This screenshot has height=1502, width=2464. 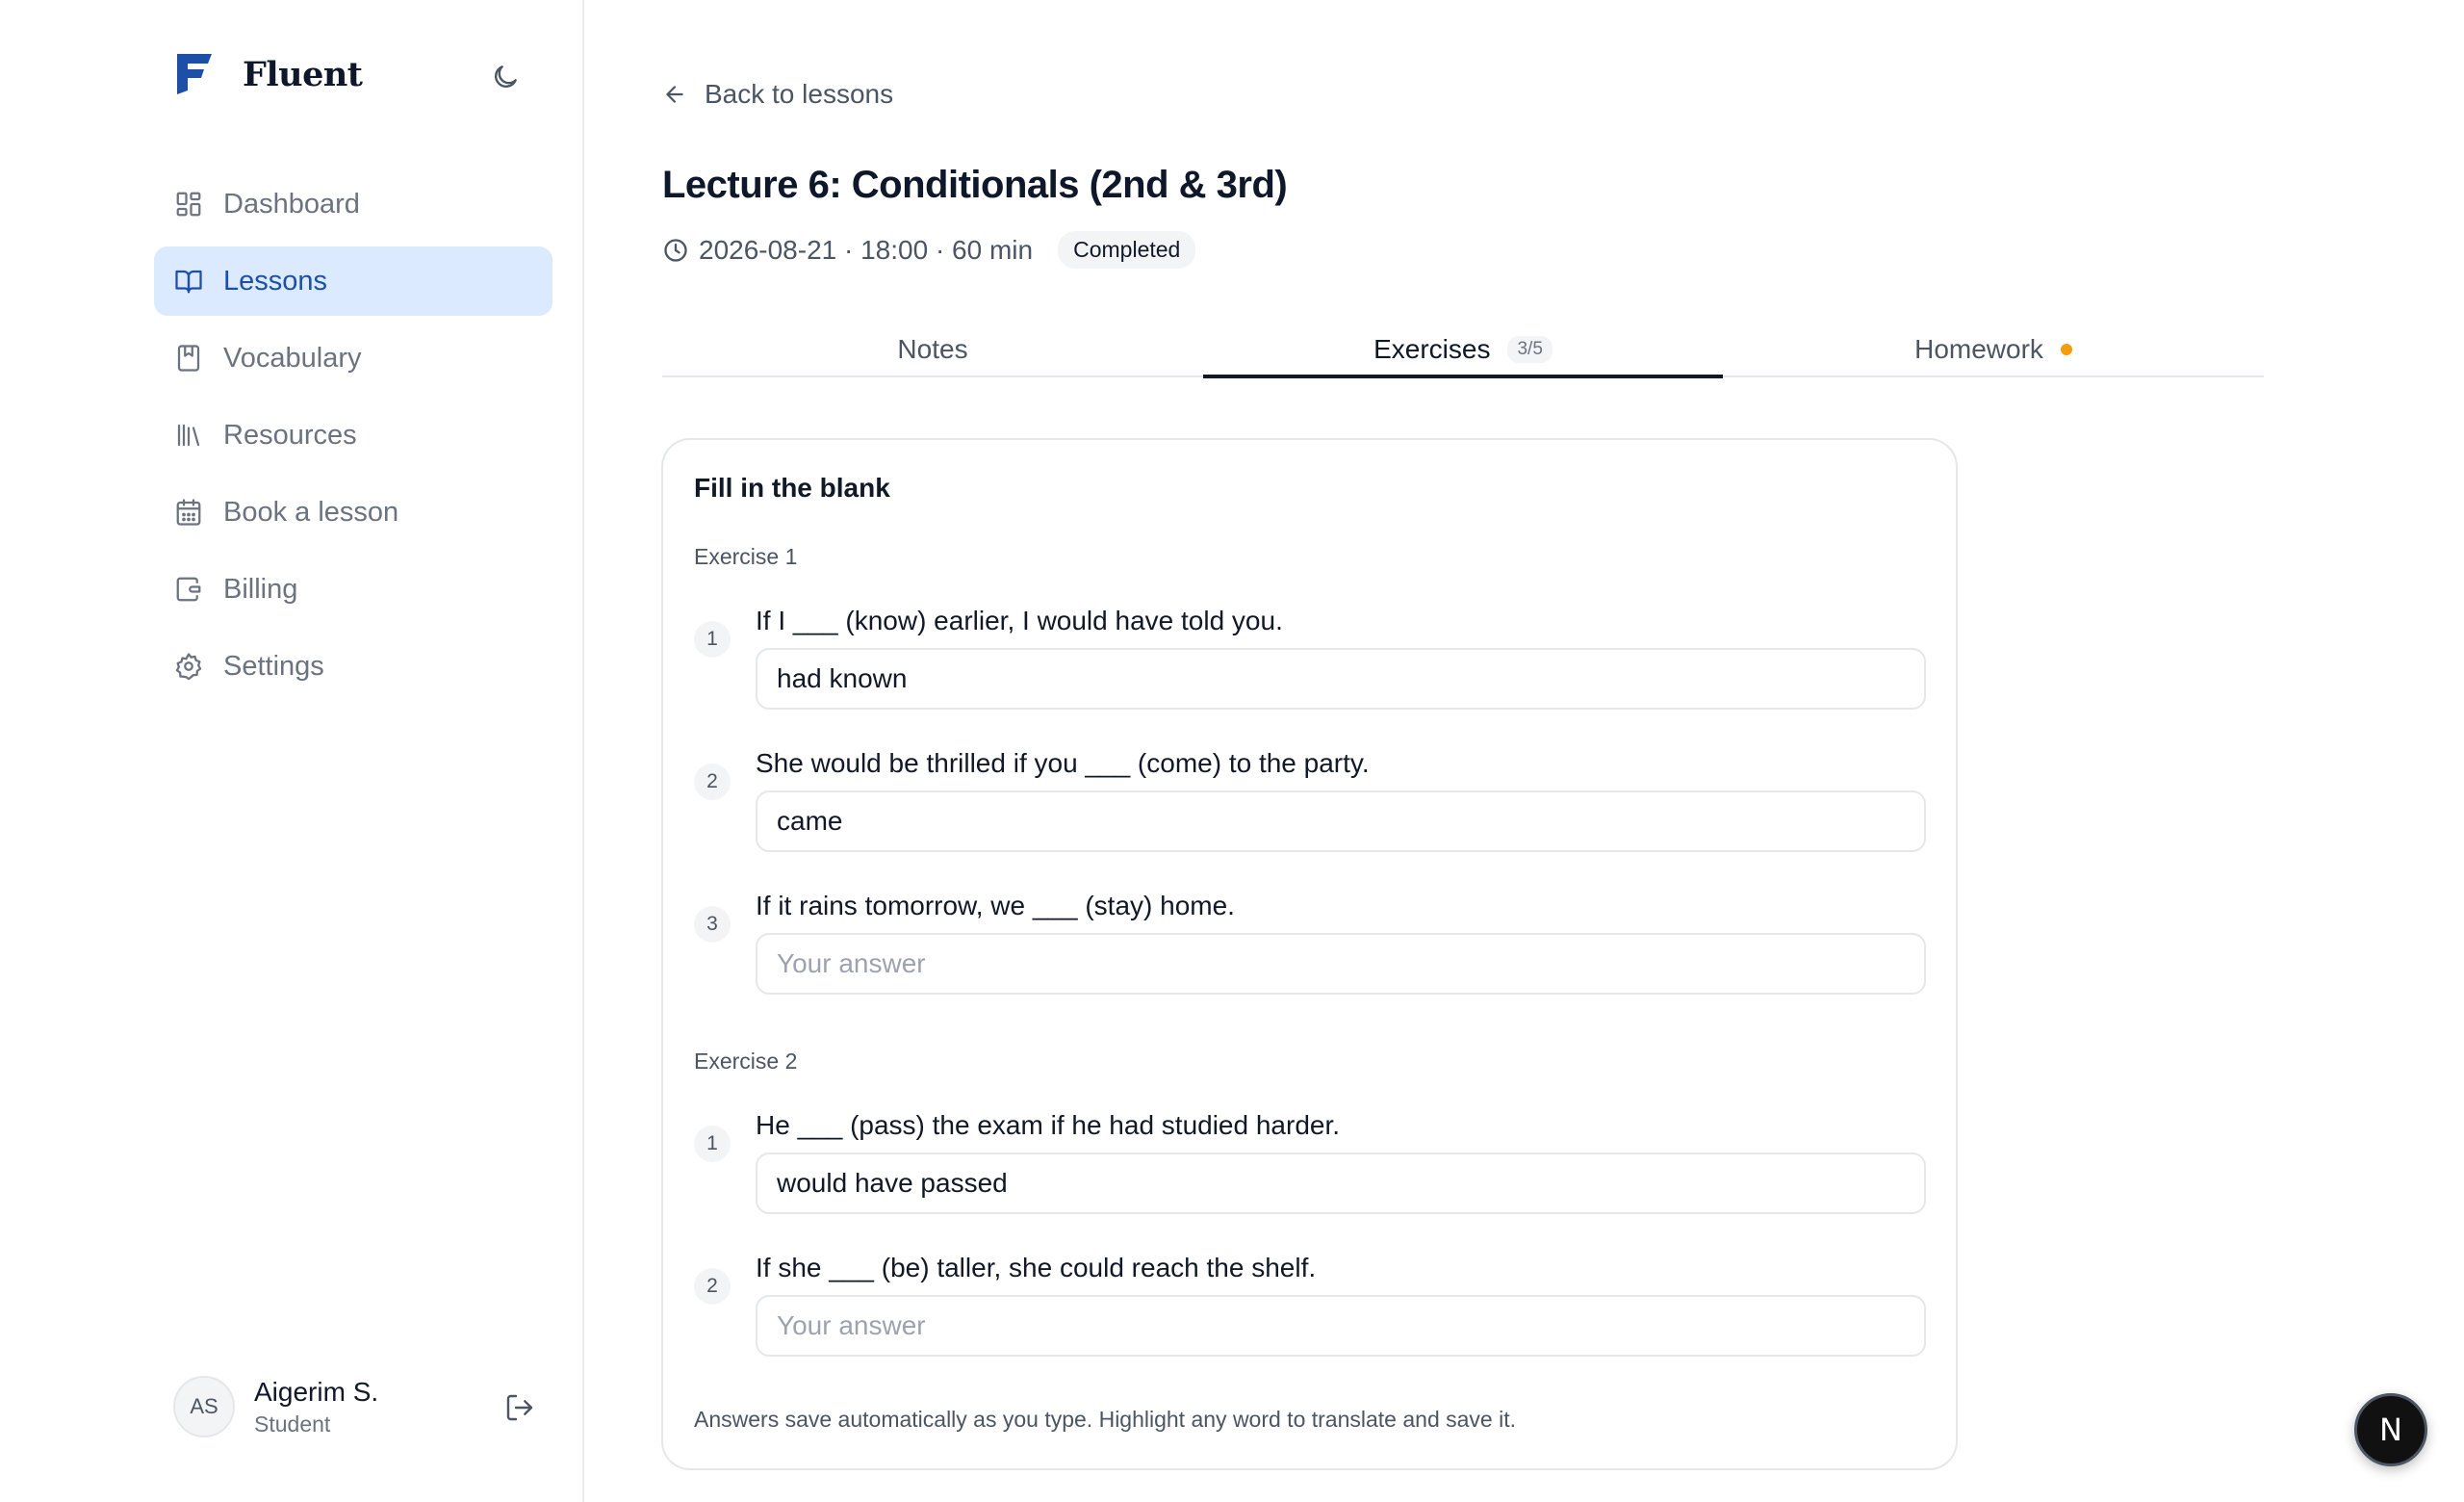 I want to click on homework-indicator-dot, so click(x=2066, y=349).